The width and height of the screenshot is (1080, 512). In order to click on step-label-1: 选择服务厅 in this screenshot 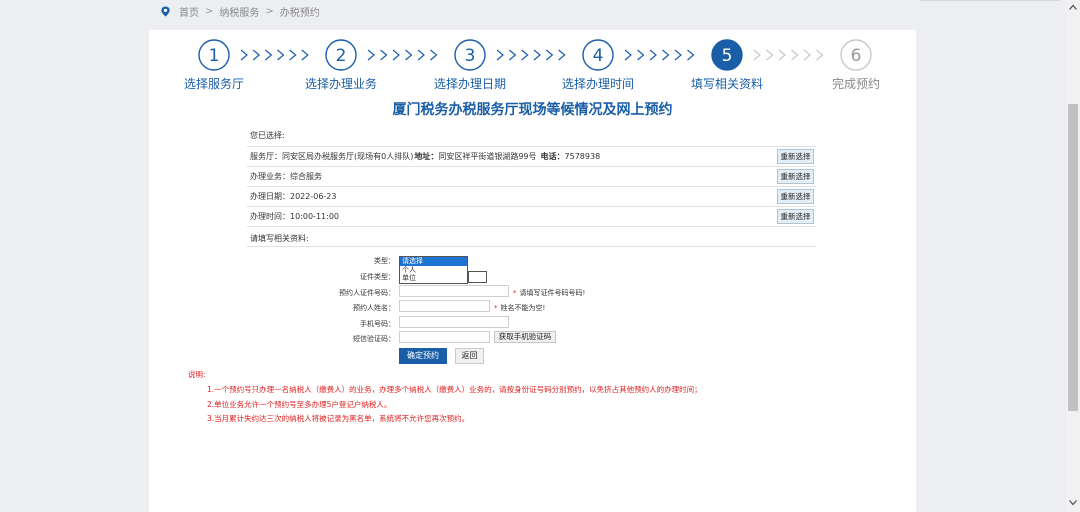, I will do `click(213, 84)`.